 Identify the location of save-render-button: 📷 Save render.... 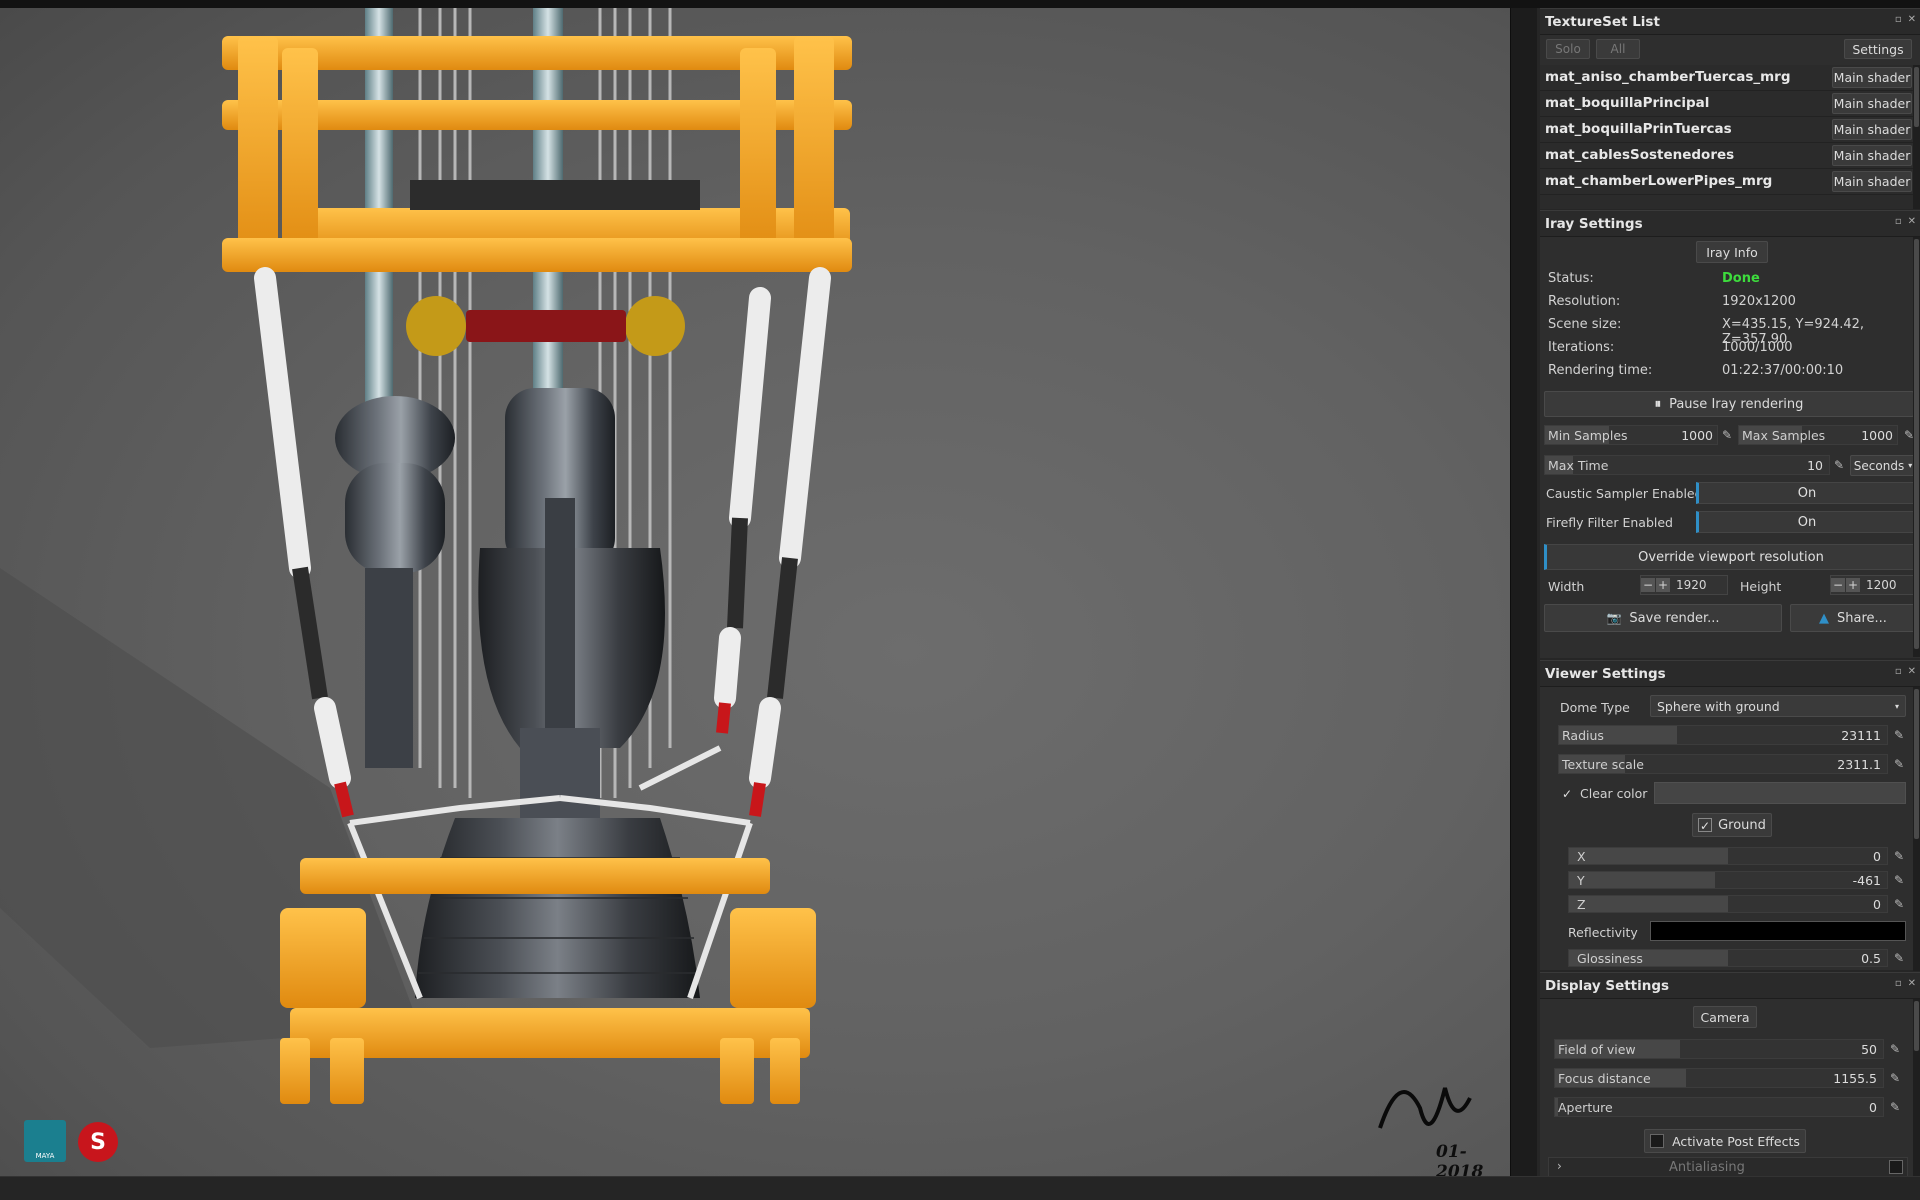
(1663, 618).